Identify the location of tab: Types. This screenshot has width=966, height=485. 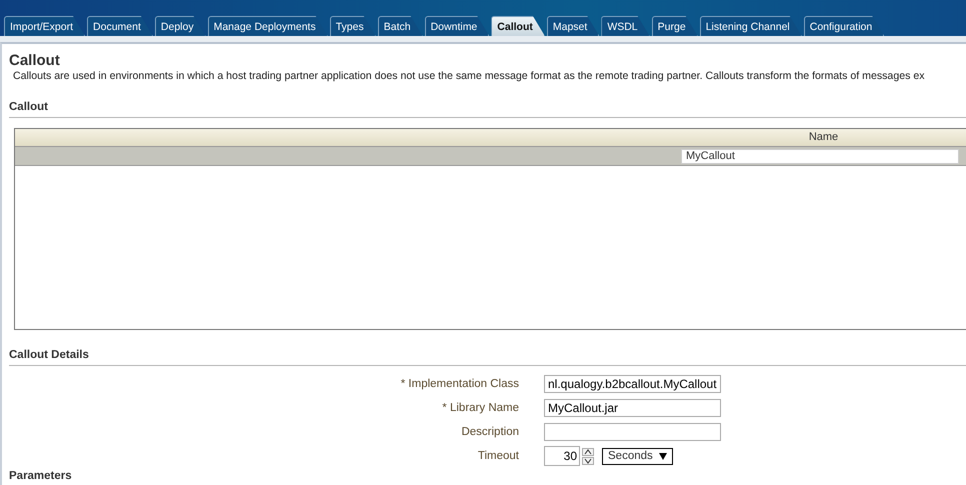
(353, 26).